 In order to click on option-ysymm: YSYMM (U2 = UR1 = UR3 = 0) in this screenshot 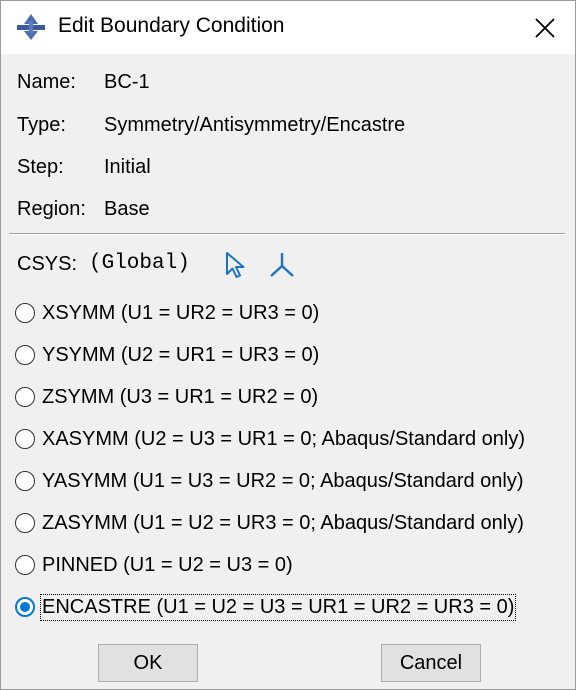, I will do `click(167, 355)`.